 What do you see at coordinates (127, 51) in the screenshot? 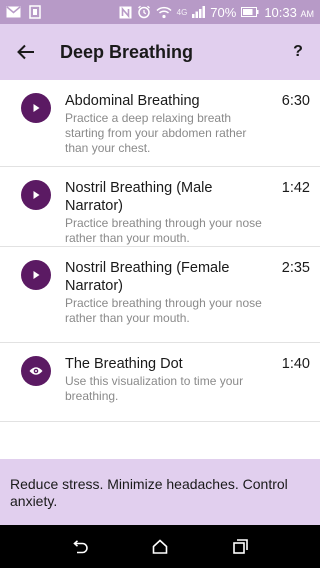
I see `page-title: Deep Breathing` at bounding box center [127, 51].